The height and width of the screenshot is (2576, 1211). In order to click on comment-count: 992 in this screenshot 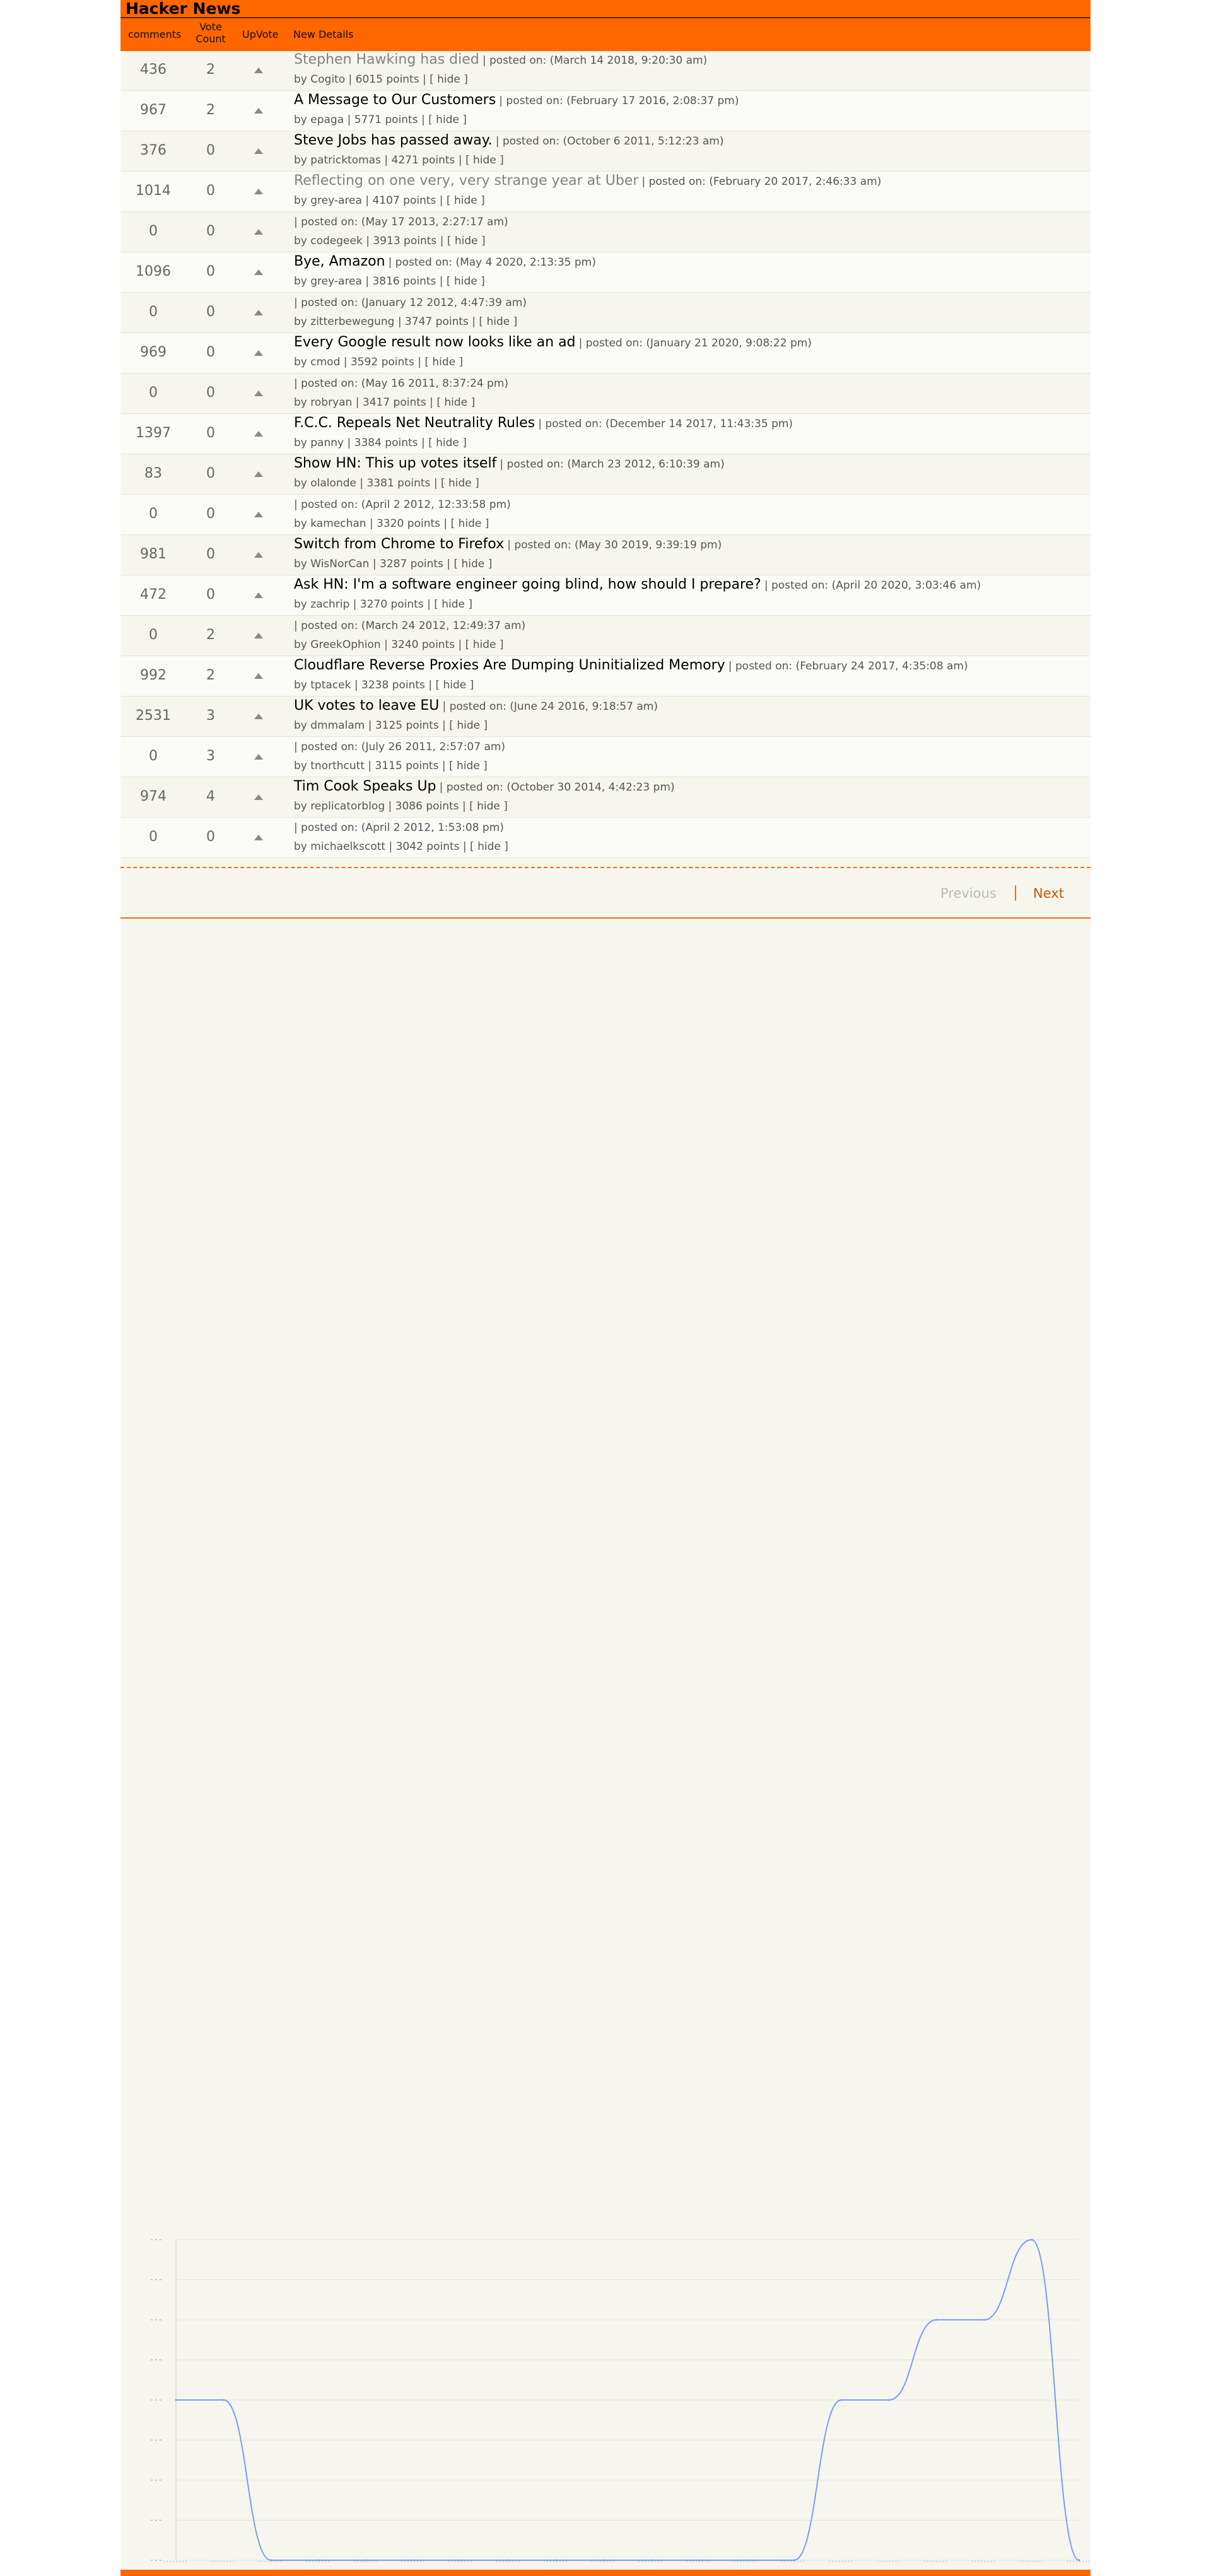, I will do `click(153, 675)`.